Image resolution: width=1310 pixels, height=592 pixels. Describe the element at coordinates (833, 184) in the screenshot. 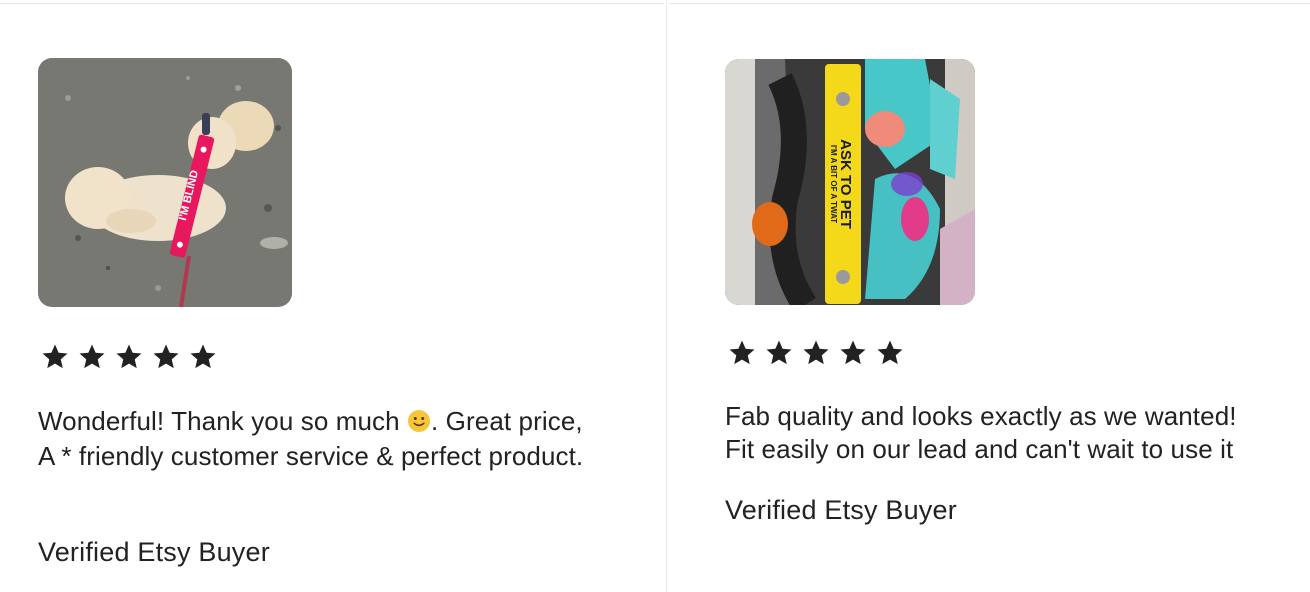

I see `svg-text: I'M A BIT OF A TWAT` at that location.